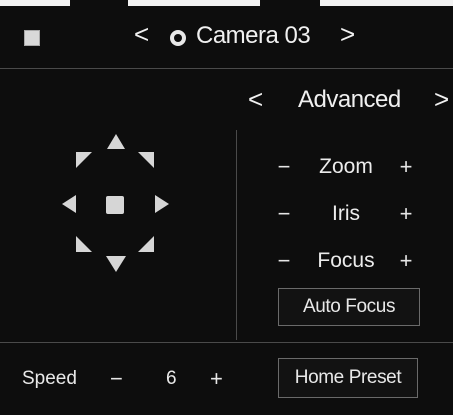 This screenshot has height=415, width=453. I want to click on vertical-divider, so click(236, 235).